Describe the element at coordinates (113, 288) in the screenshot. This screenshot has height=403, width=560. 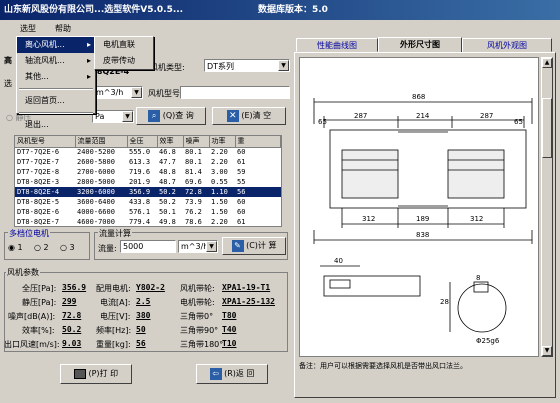
I see `peidian-label: 配用电机:` at that location.